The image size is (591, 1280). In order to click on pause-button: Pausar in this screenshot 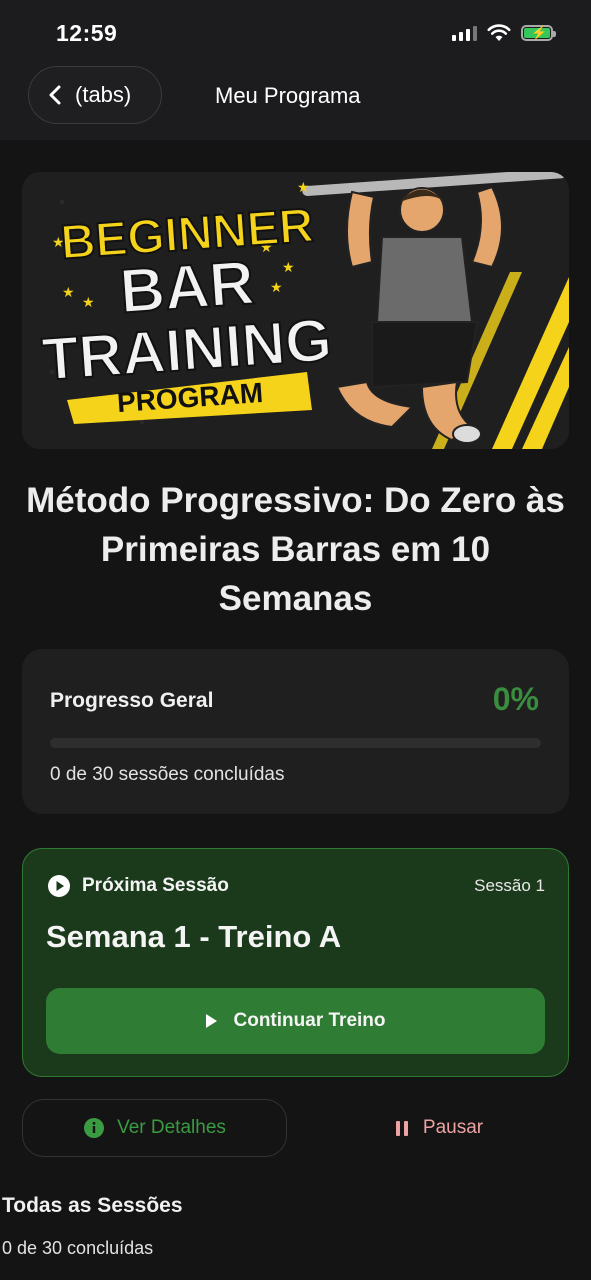, I will do `click(439, 1128)`.